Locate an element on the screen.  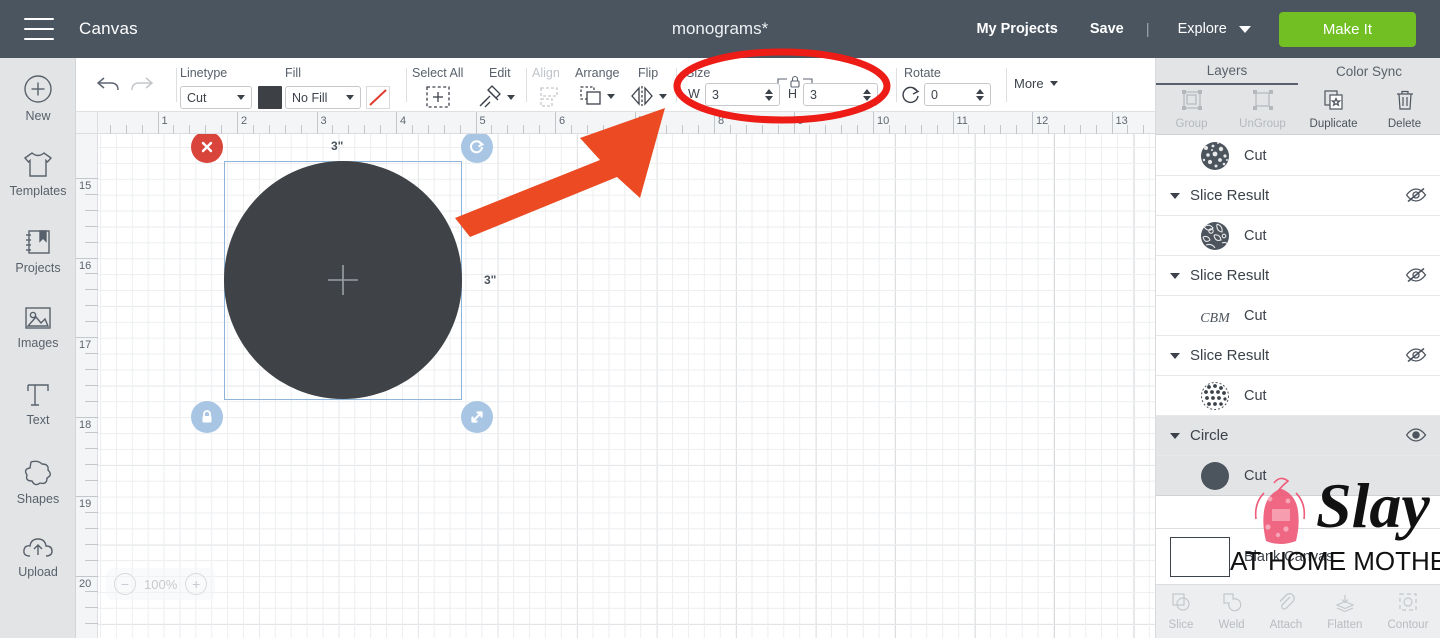
ruler-label: 10 is located at coordinates (883, 121).